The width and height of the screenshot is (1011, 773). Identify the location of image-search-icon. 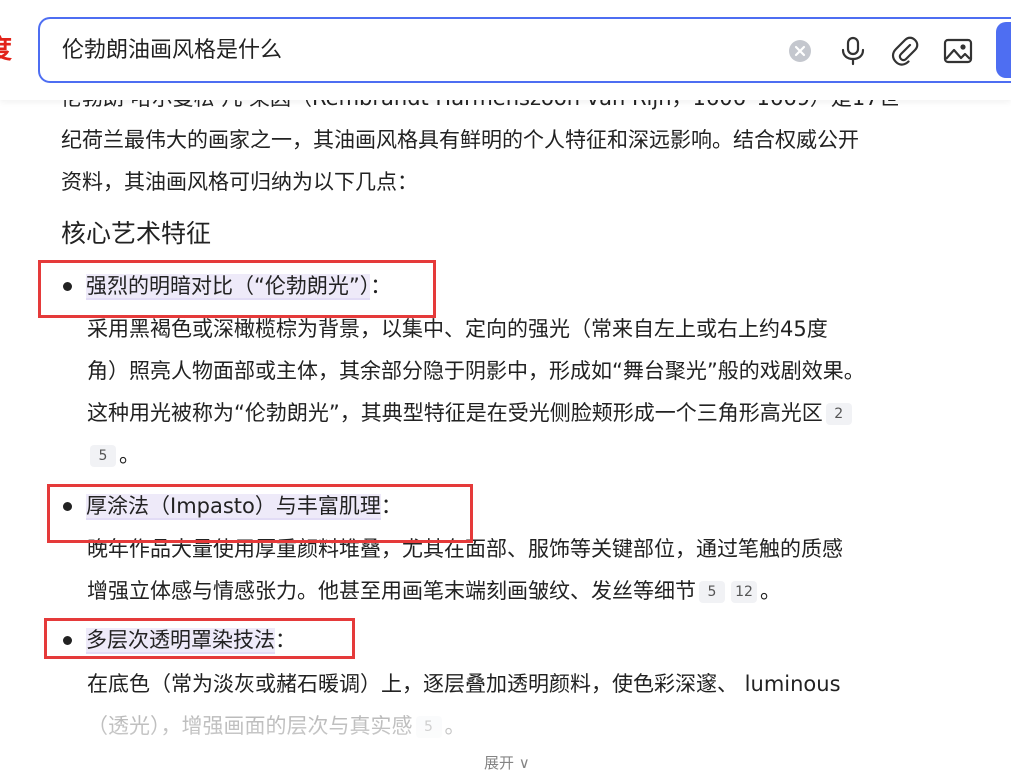
(958, 51).